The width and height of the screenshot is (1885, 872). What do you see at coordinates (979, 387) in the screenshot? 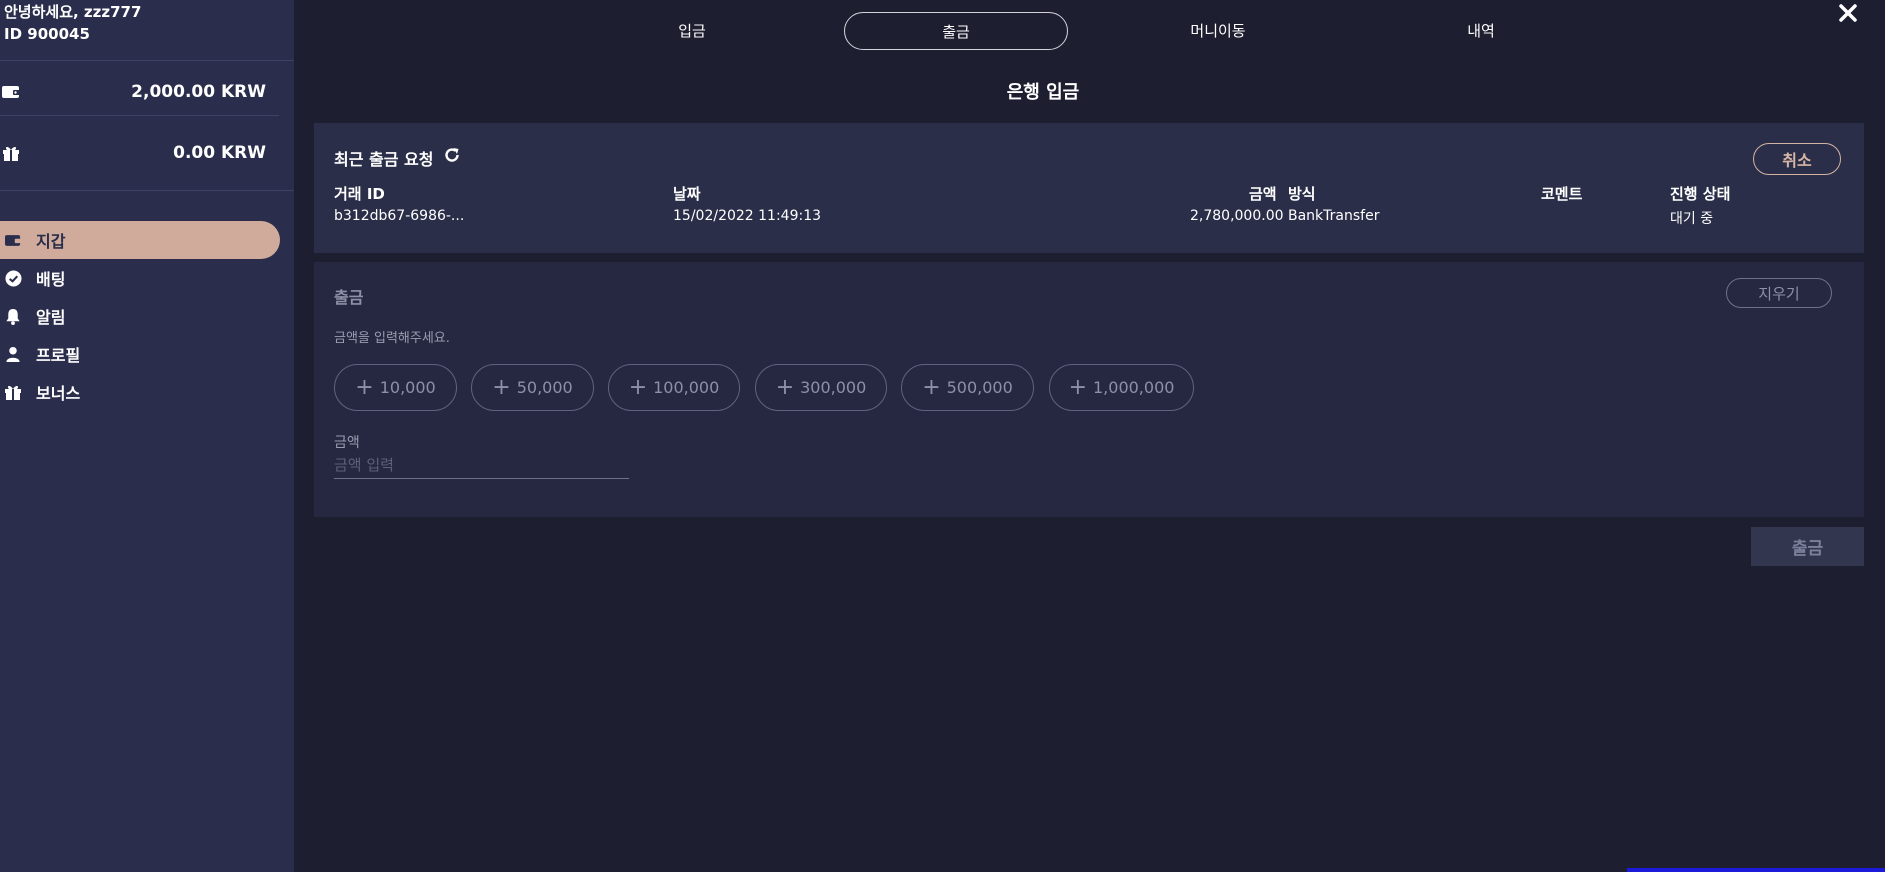
I see `quick-amount-label: 500,000` at bounding box center [979, 387].